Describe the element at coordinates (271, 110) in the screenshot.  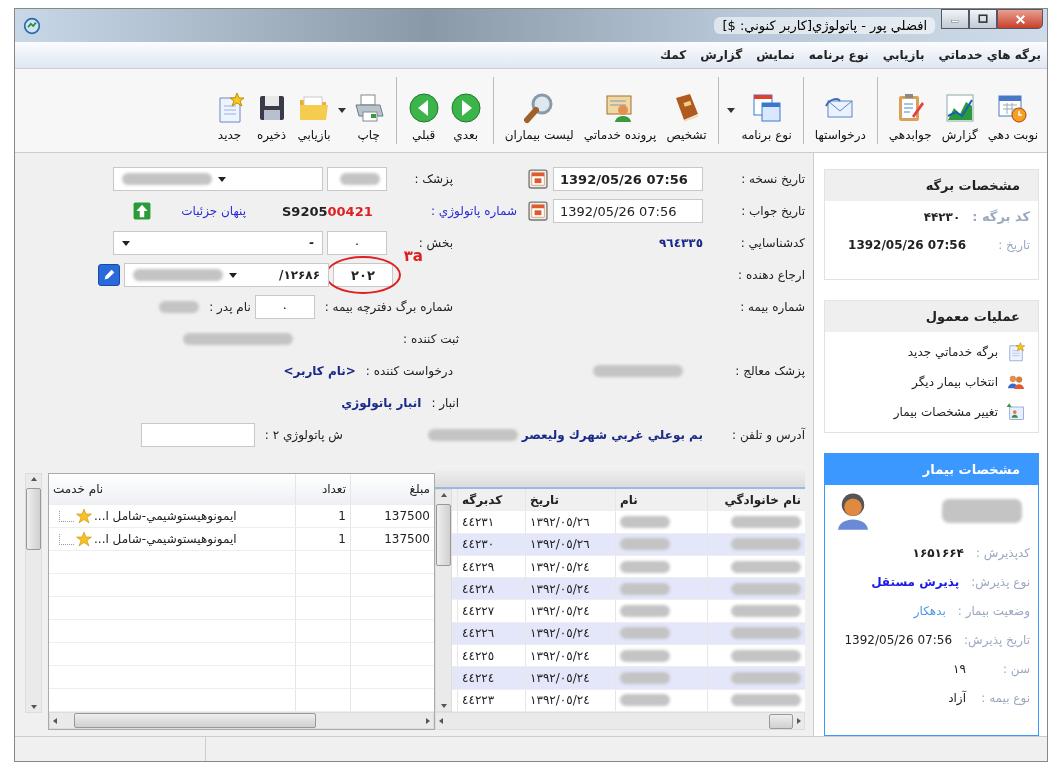
I see `toolbar-button: ذخيره` at that location.